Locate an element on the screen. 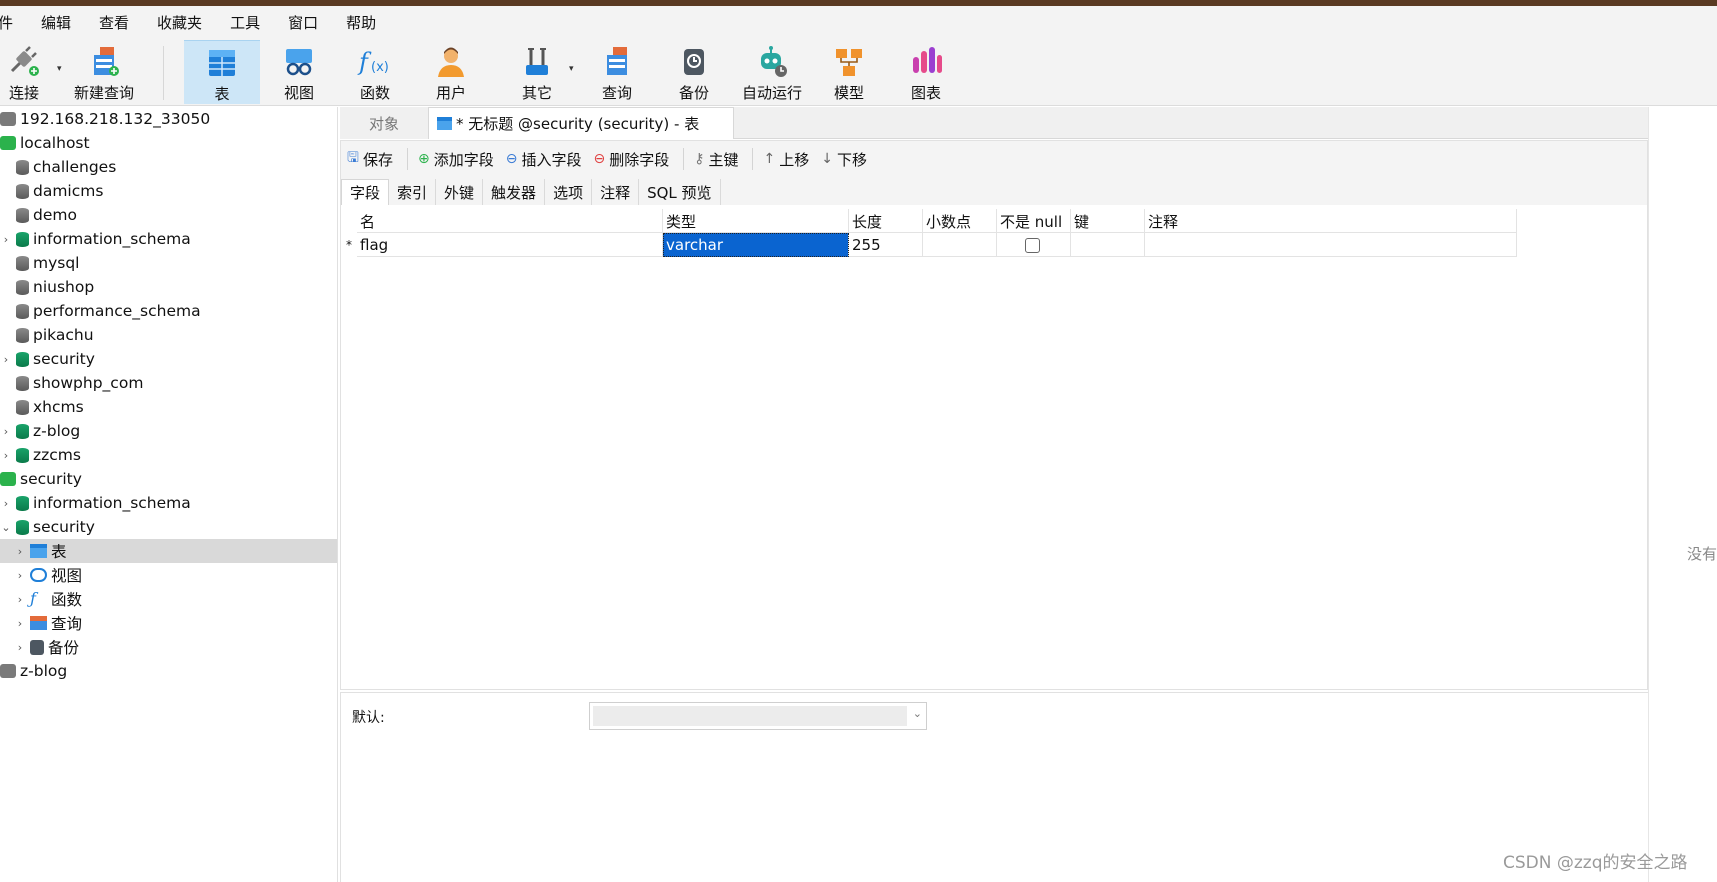 Image resolution: width=1717 pixels, height=882 pixels. menu-file: 件 is located at coordinates (13, 22).